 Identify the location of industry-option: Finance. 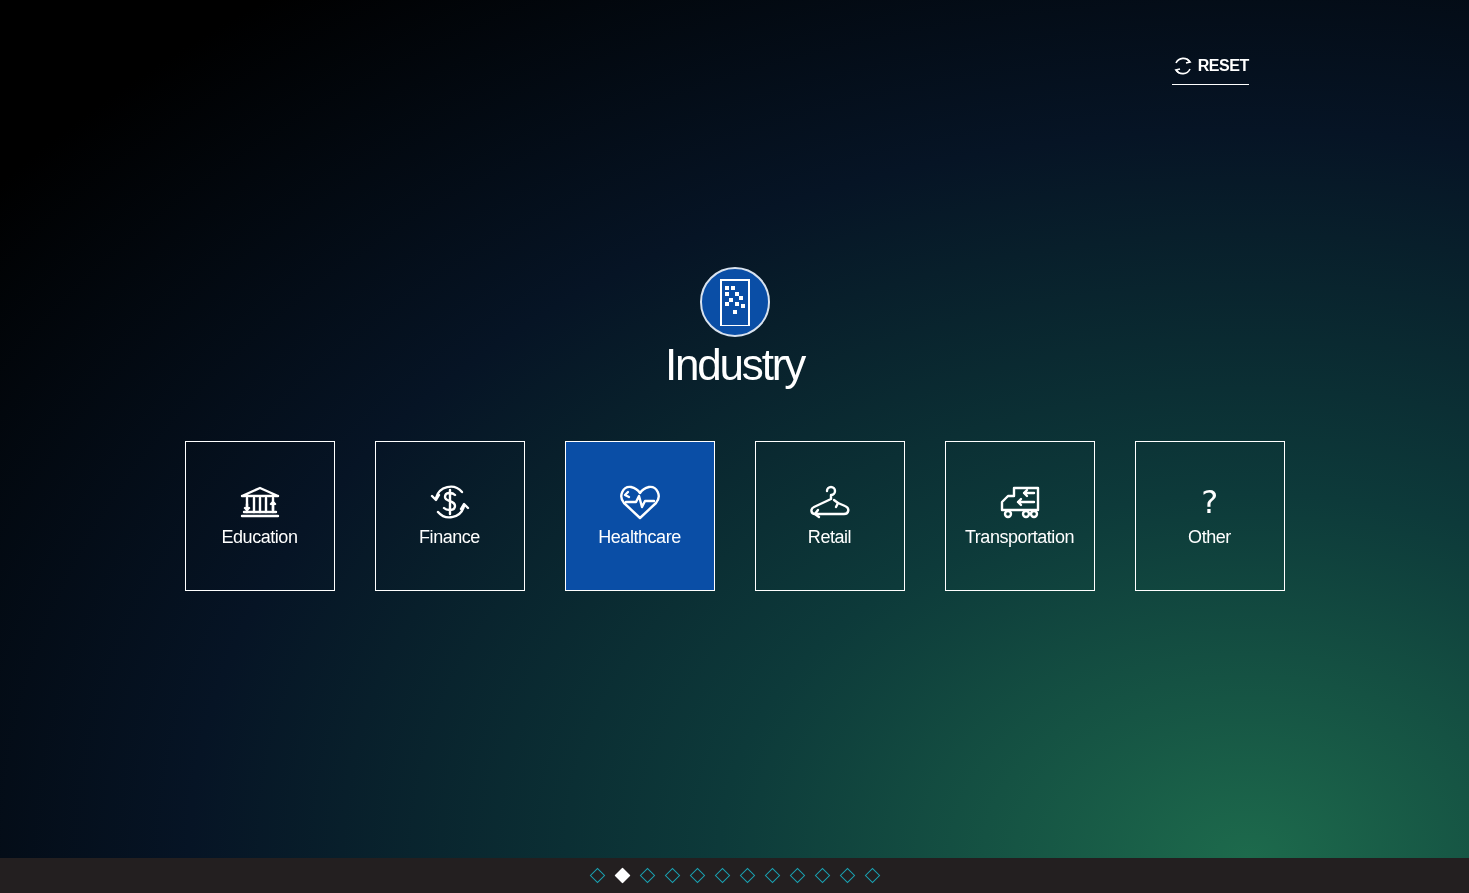
(449, 516).